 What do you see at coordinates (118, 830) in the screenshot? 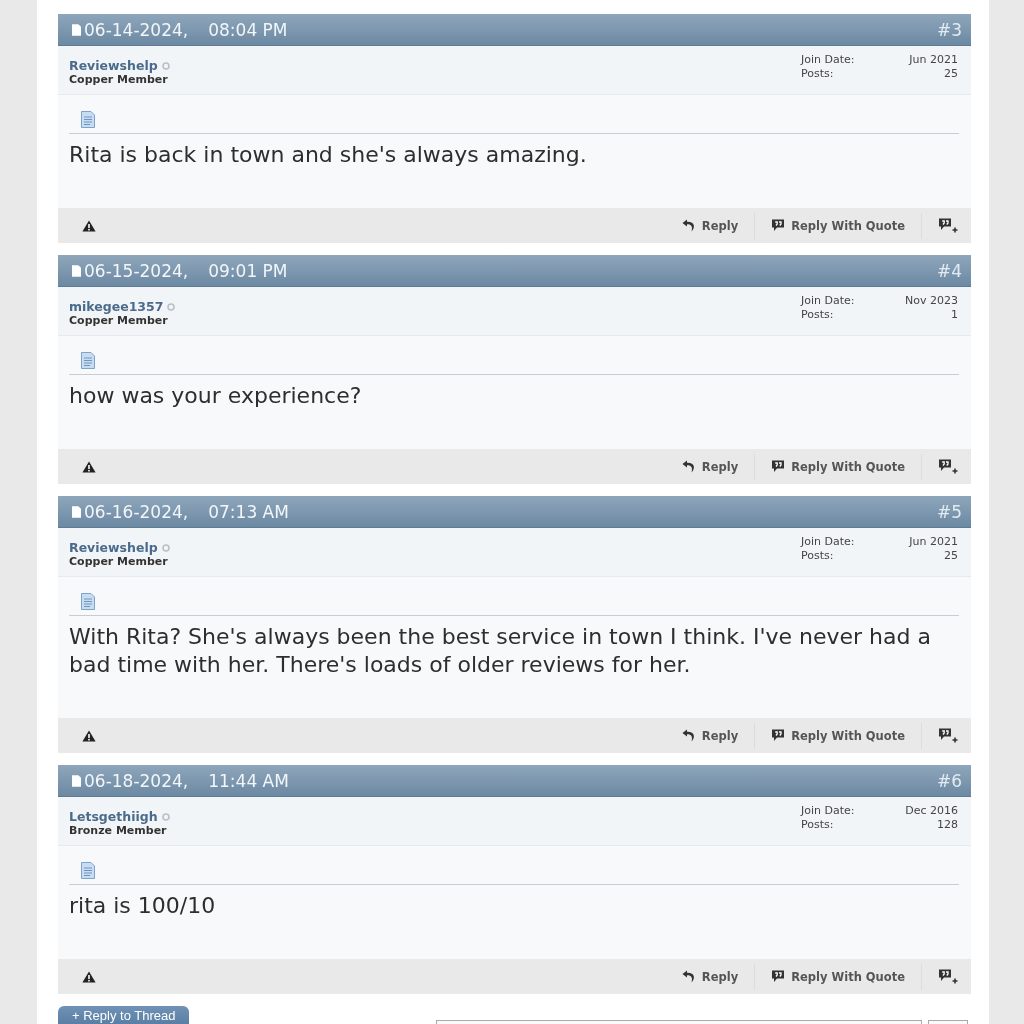
I see `member-rank: Bronze Member` at bounding box center [118, 830].